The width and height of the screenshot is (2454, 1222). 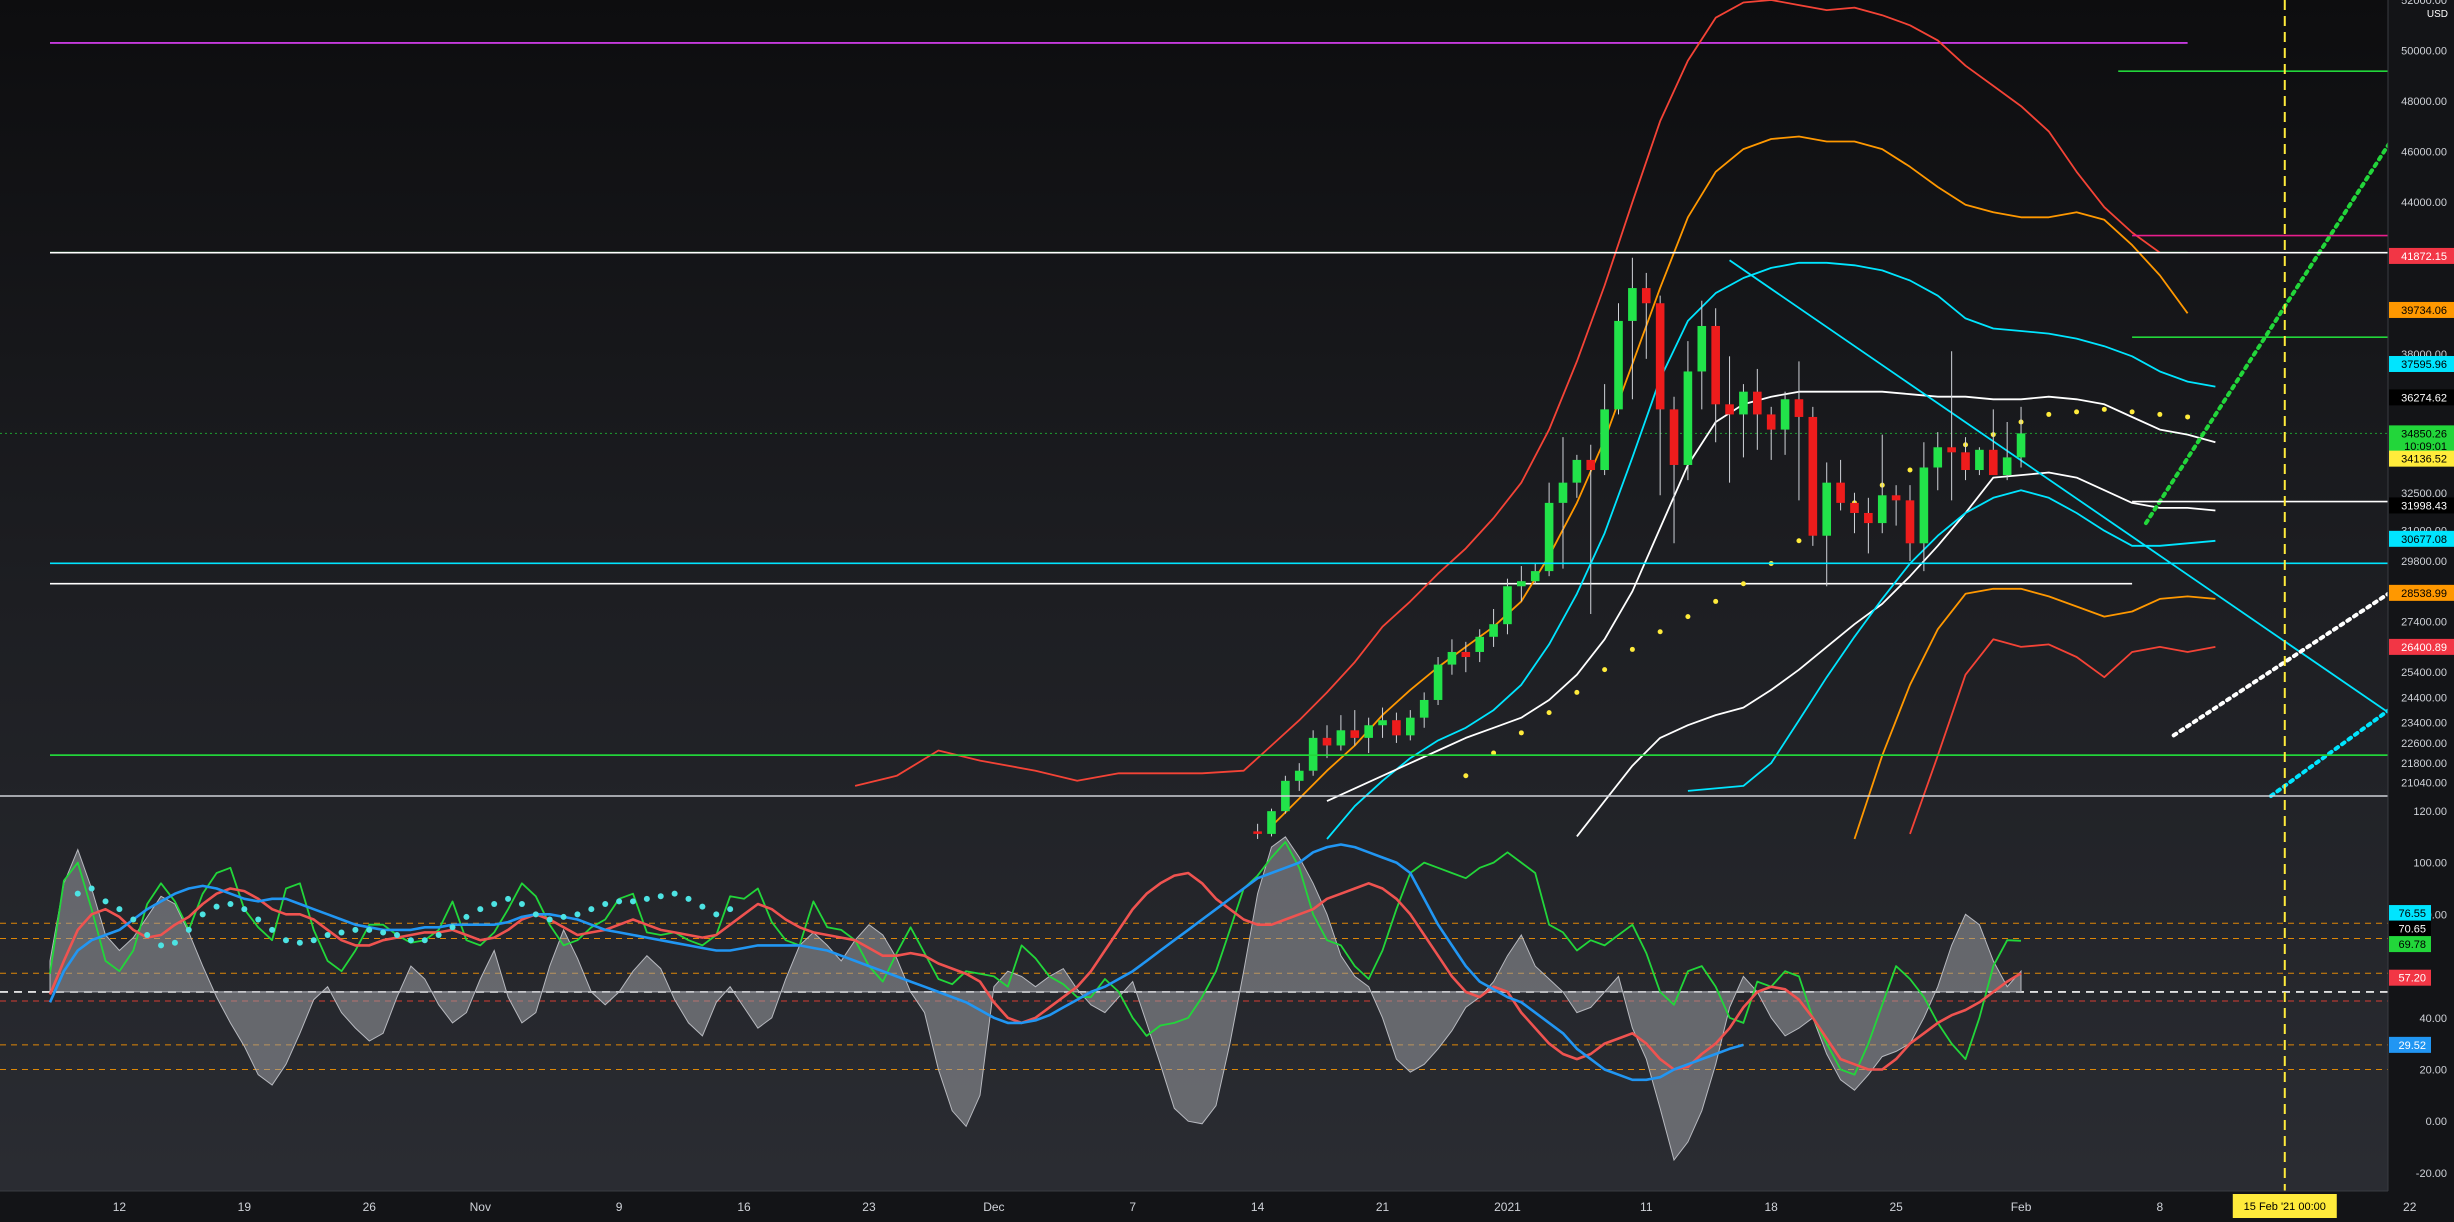 I want to click on oscillator-tick-label: 0.00, so click(x=2436, y=1122).